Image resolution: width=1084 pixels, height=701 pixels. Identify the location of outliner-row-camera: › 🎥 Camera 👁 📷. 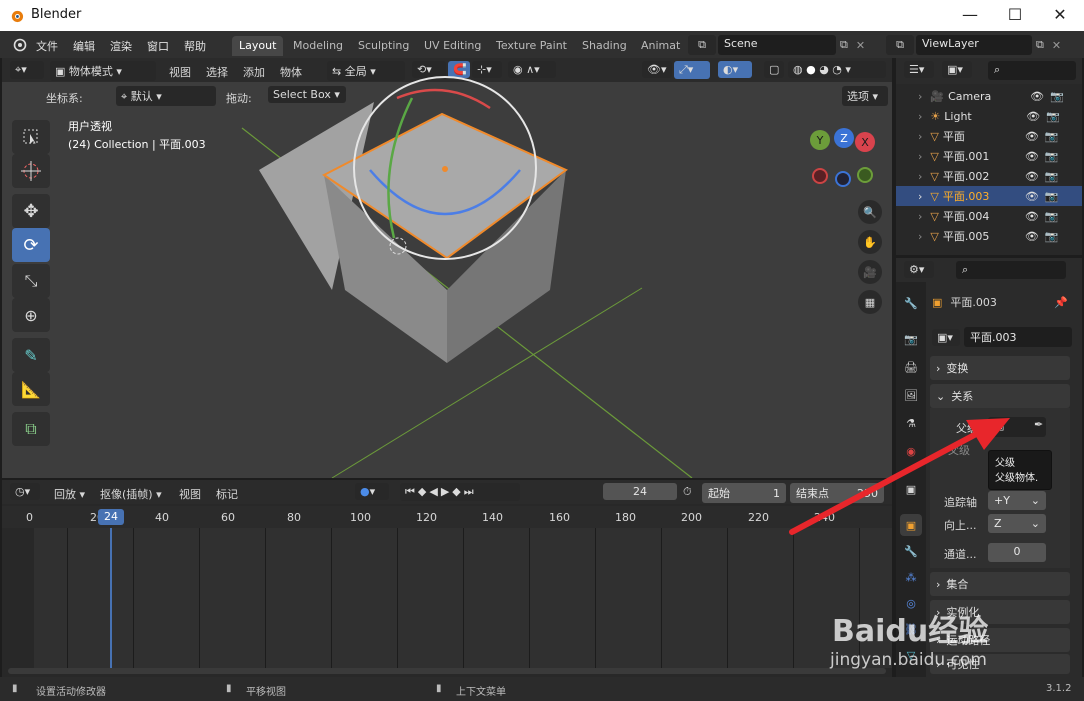
(989, 96).